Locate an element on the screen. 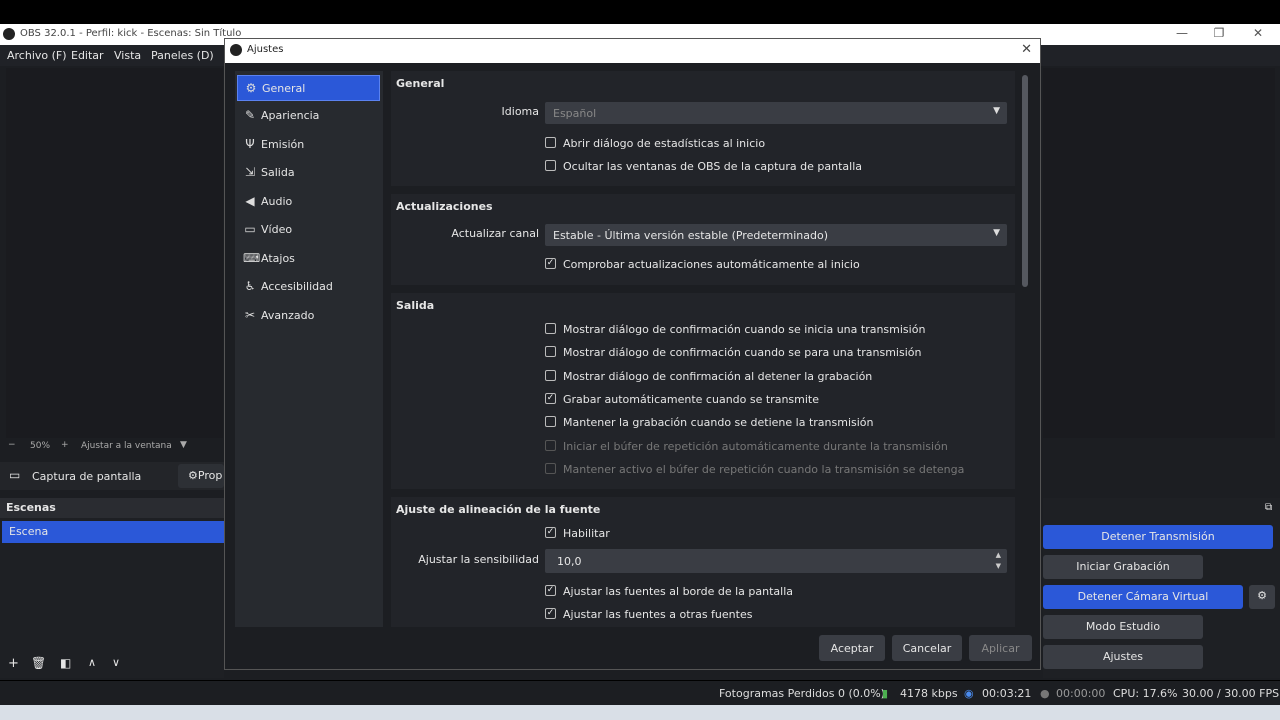 The width and height of the screenshot is (1280, 720). group-header: Salida is located at coordinates (415, 305).